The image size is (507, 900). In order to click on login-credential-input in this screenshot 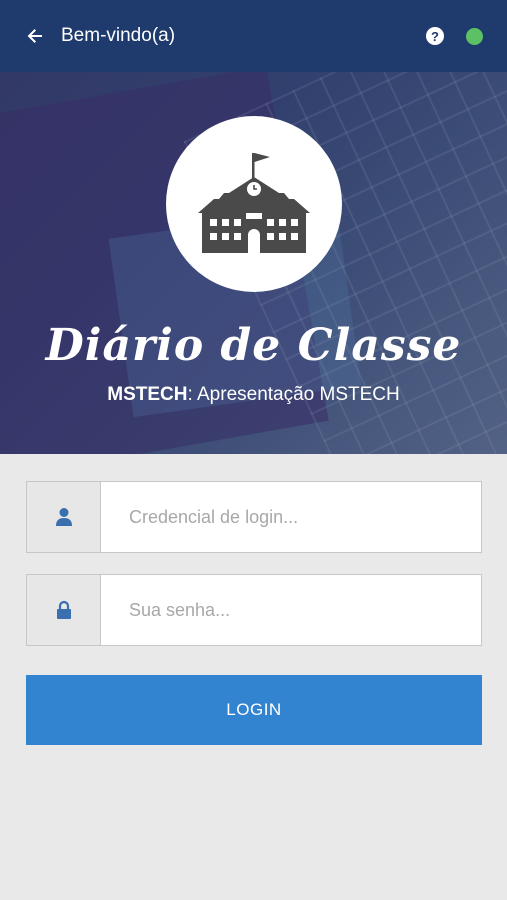, I will do `click(291, 517)`.